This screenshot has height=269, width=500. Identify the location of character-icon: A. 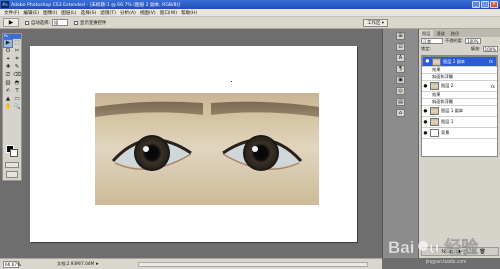
(400, 58).